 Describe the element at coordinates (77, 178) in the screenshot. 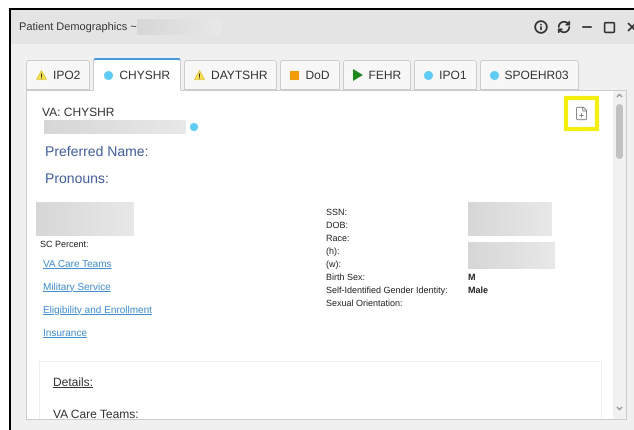

I see `pronouns-label: Pronouns:` at that location.